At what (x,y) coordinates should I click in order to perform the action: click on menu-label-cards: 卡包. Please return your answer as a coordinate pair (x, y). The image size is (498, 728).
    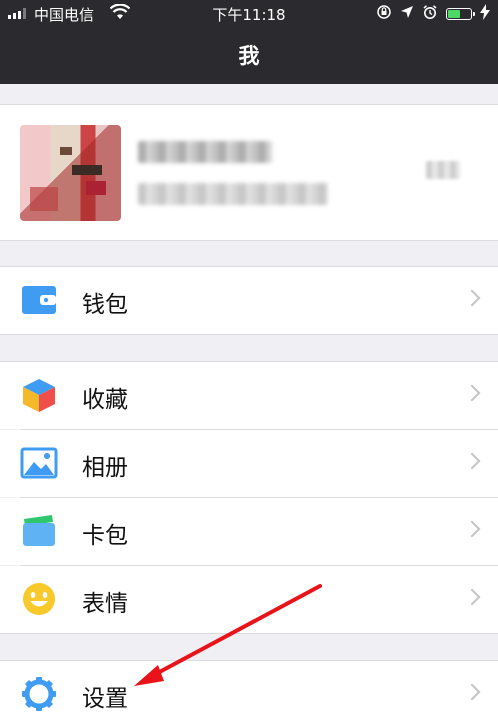
    Looking at the image, I should click on (105, 536).